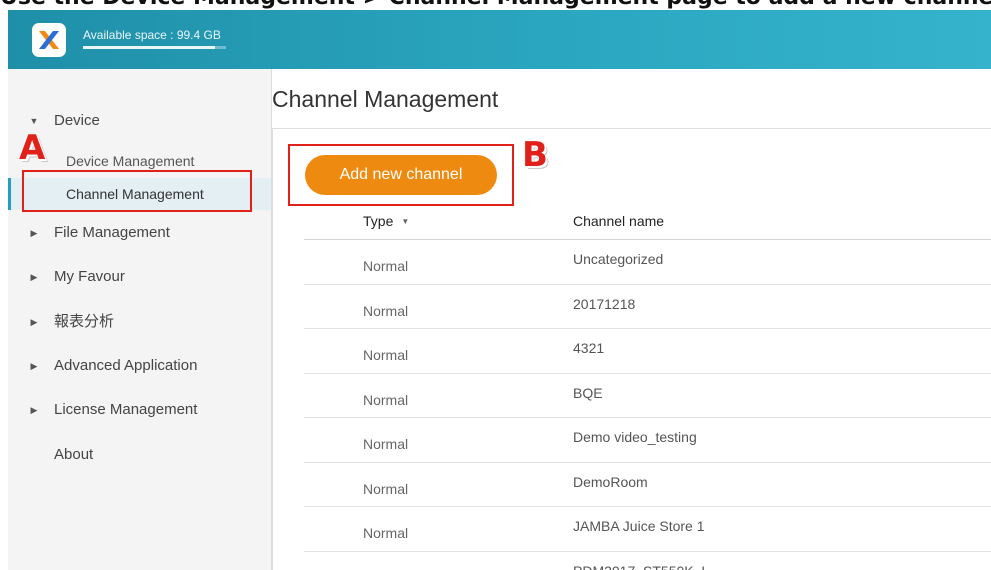 This screenshot has width=991, height=570. What do you see at coordinates (588, 392) in the screenshot?
I see `cell-channel-name: BQE` at bounding box center [588, 392].